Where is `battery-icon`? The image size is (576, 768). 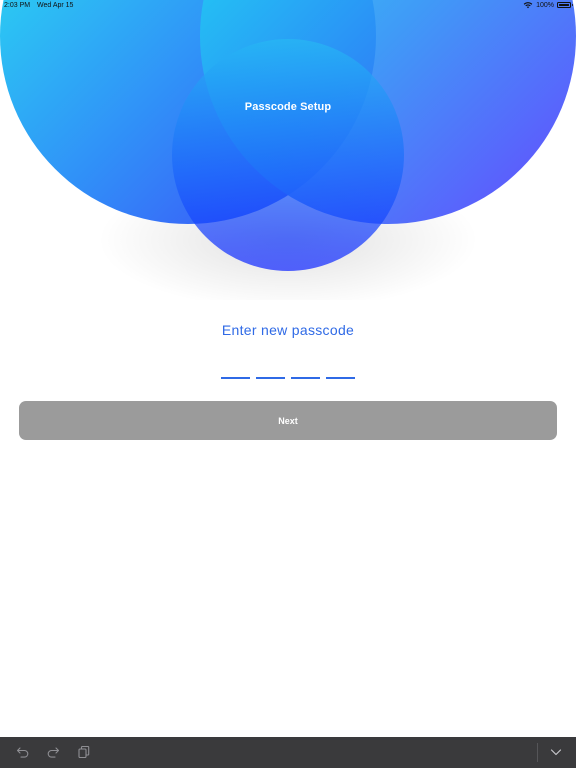
battery-icon is located at coordinates (565, 5).